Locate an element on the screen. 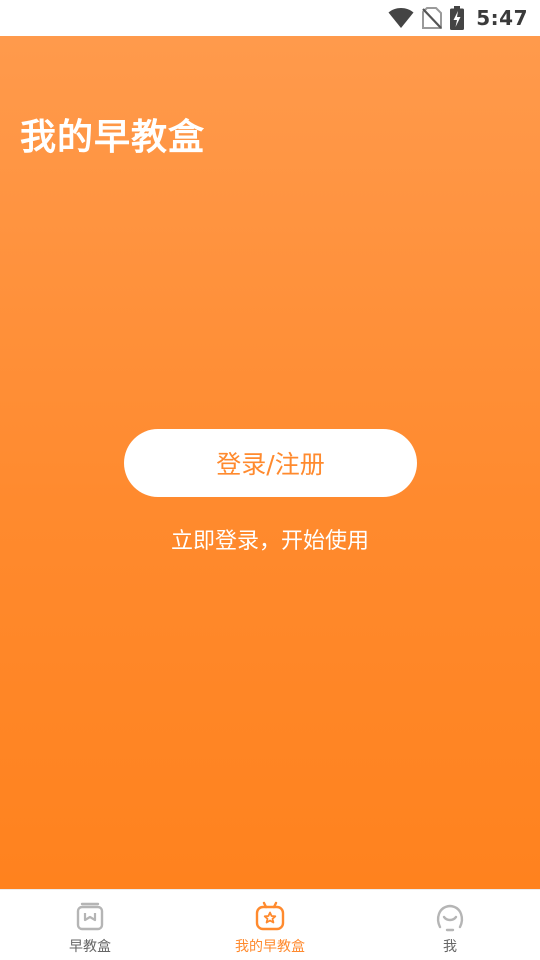 The width and height of the screenshot is (540, 960). nav-label: 早教盒 is located at coordinates (90, 947).